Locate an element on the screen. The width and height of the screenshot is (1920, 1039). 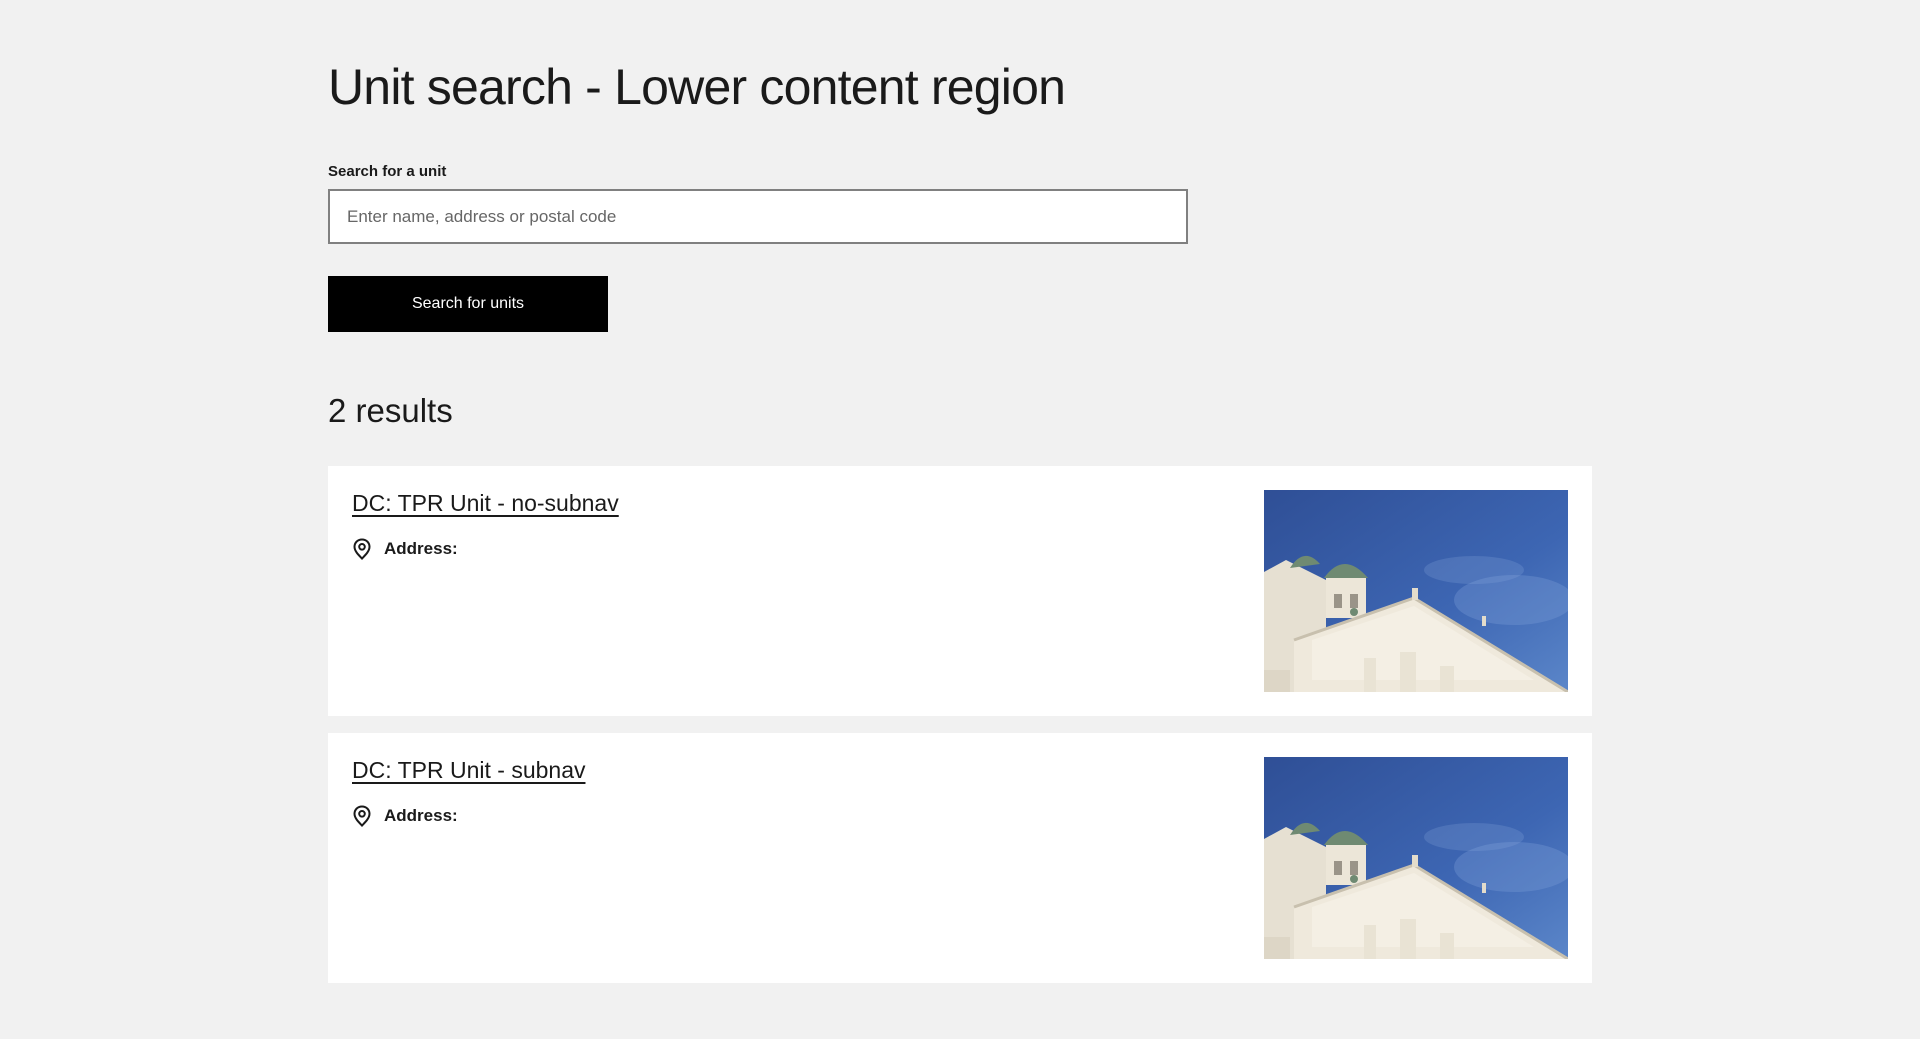
result-title-link: DC: TPR Unit - subnav is located at coordinates (468, 770).